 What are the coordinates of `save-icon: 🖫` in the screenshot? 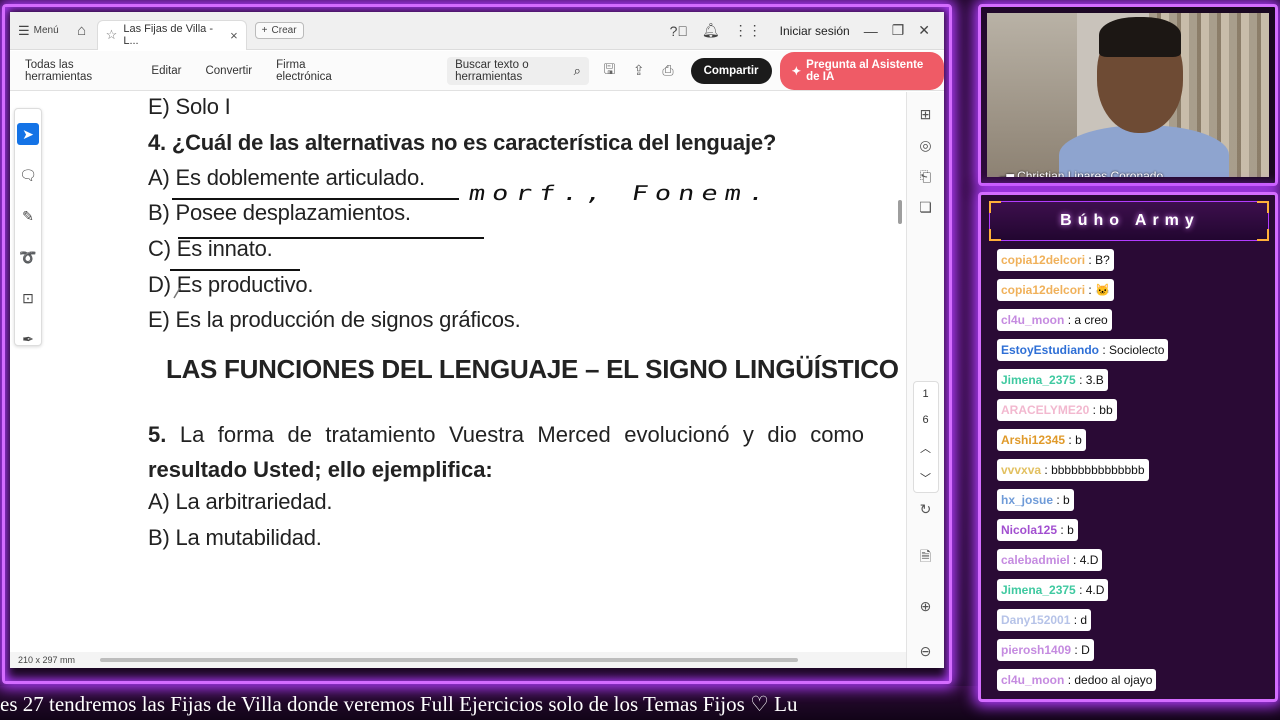 It's located at (609, 71).